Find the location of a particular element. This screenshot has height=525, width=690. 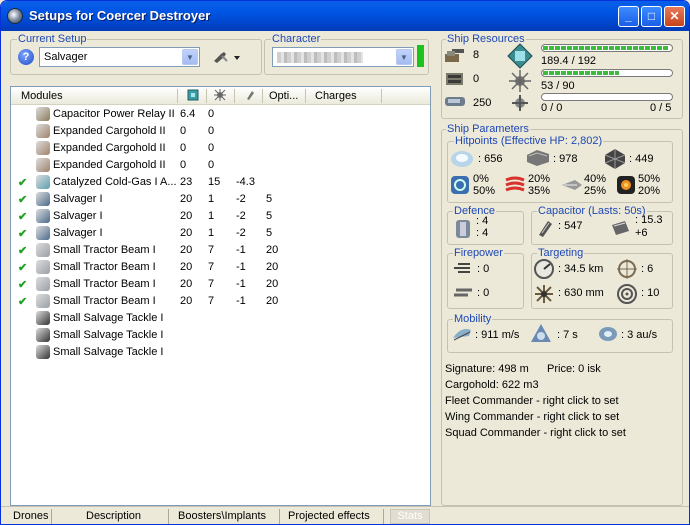

wing-commander-text: Wing Commander - right click to set is located at coordinates (532, 417).